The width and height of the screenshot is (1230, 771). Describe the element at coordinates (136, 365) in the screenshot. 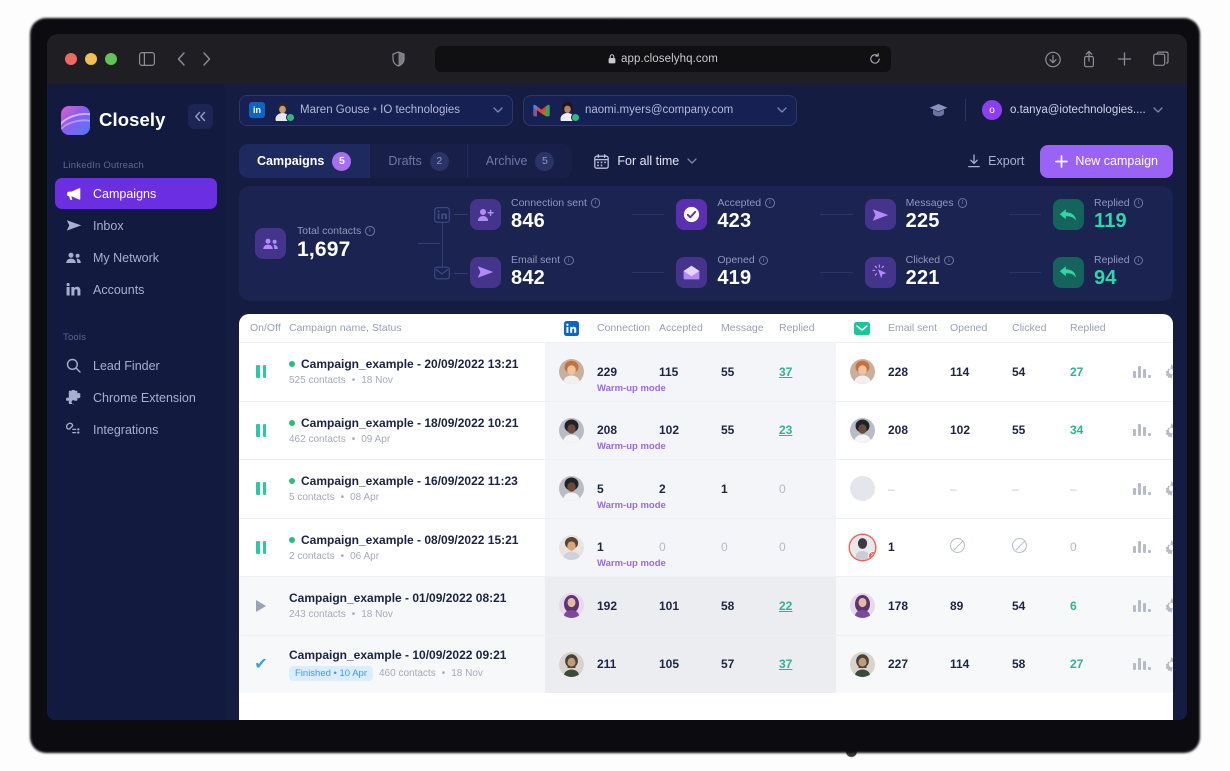

I see `sidebar-item-lead-finder: Lead Finder` at that location.